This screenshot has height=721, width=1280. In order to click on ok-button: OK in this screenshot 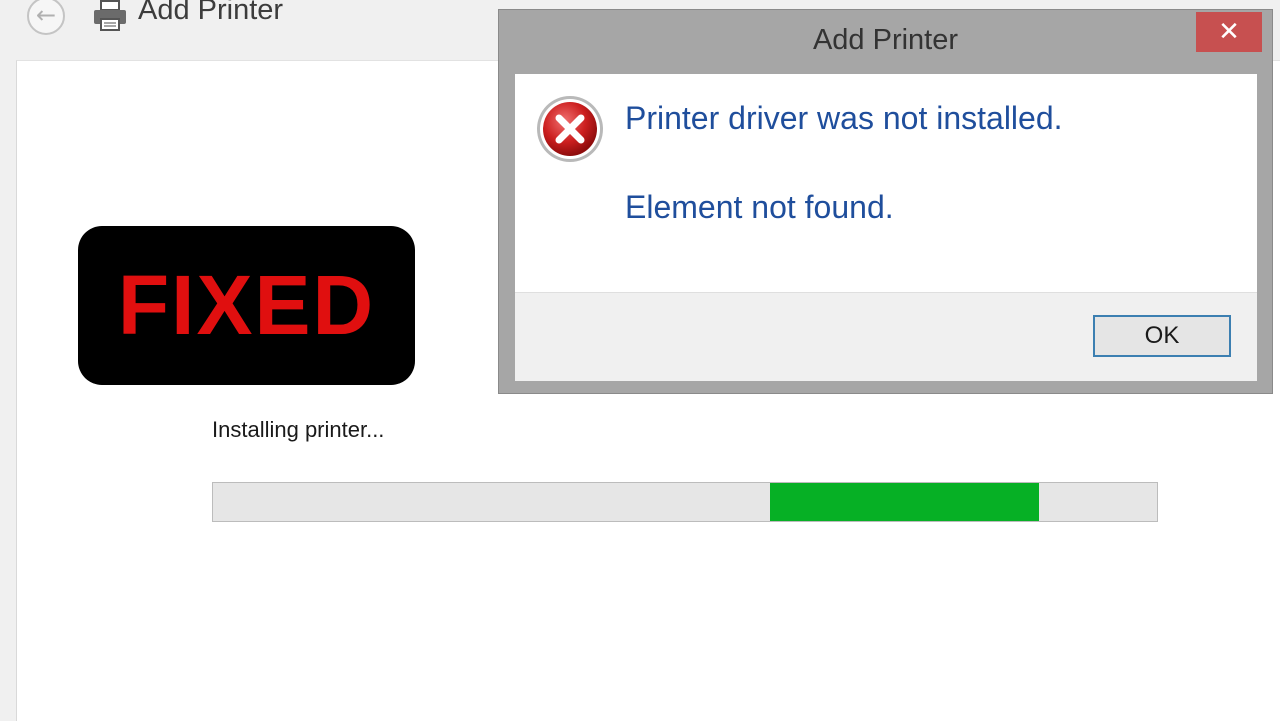, I will do `click(1162, 336)`.